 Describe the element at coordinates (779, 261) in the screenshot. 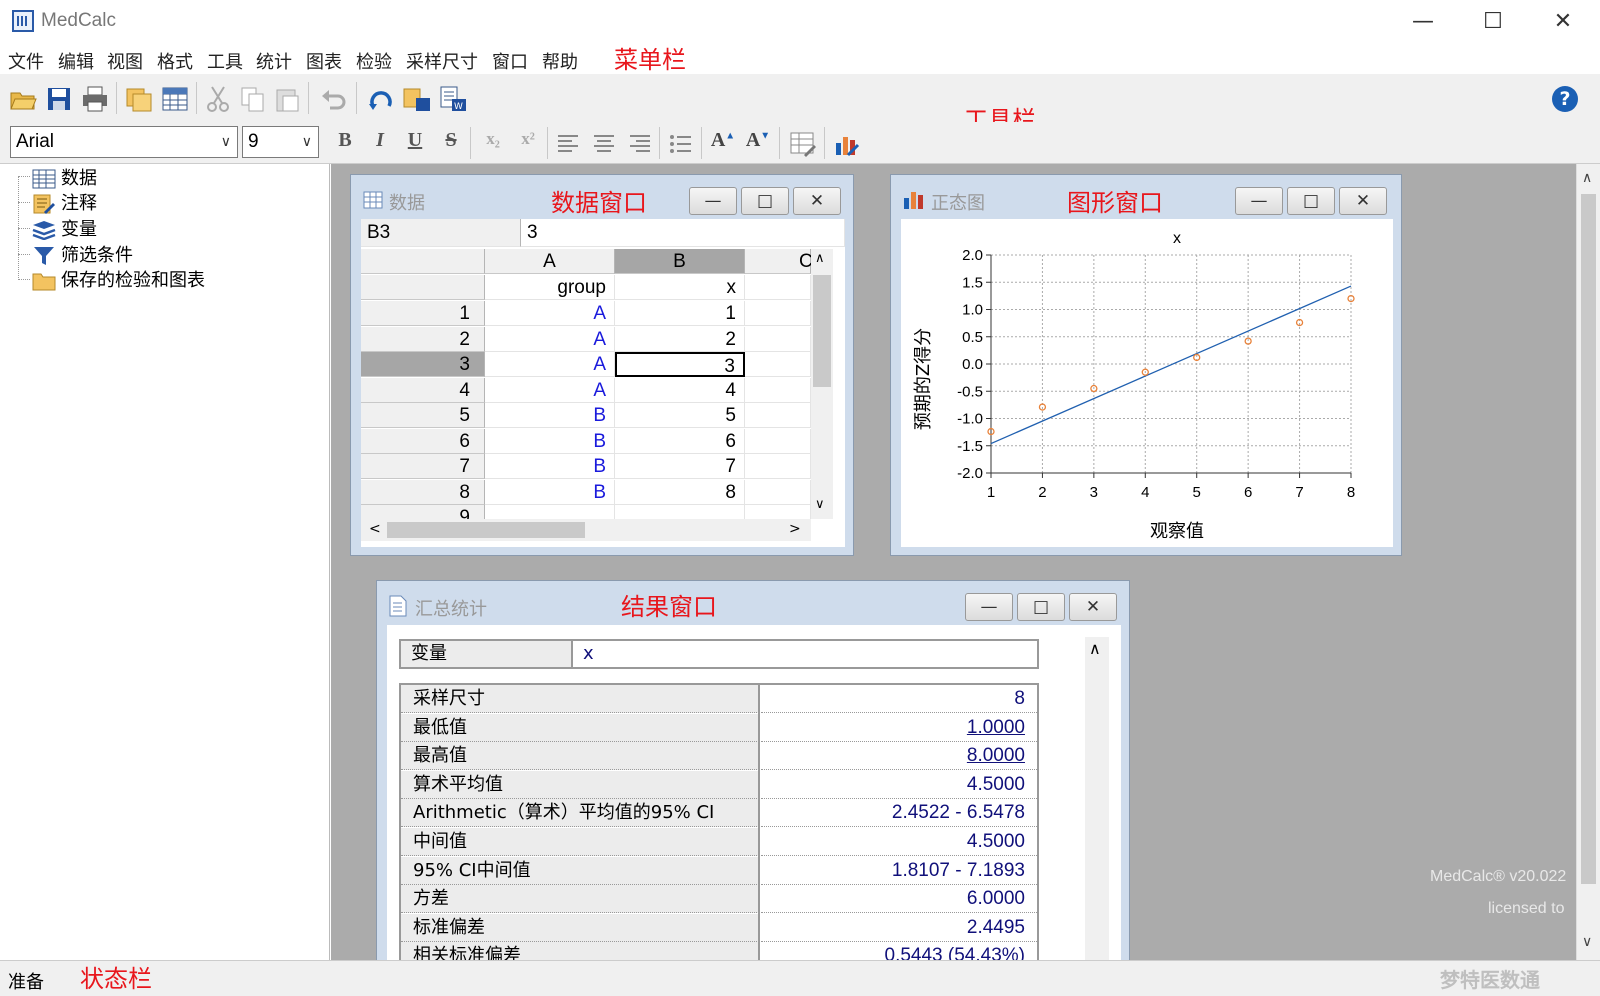

I see `column-header-c: C` at that location.